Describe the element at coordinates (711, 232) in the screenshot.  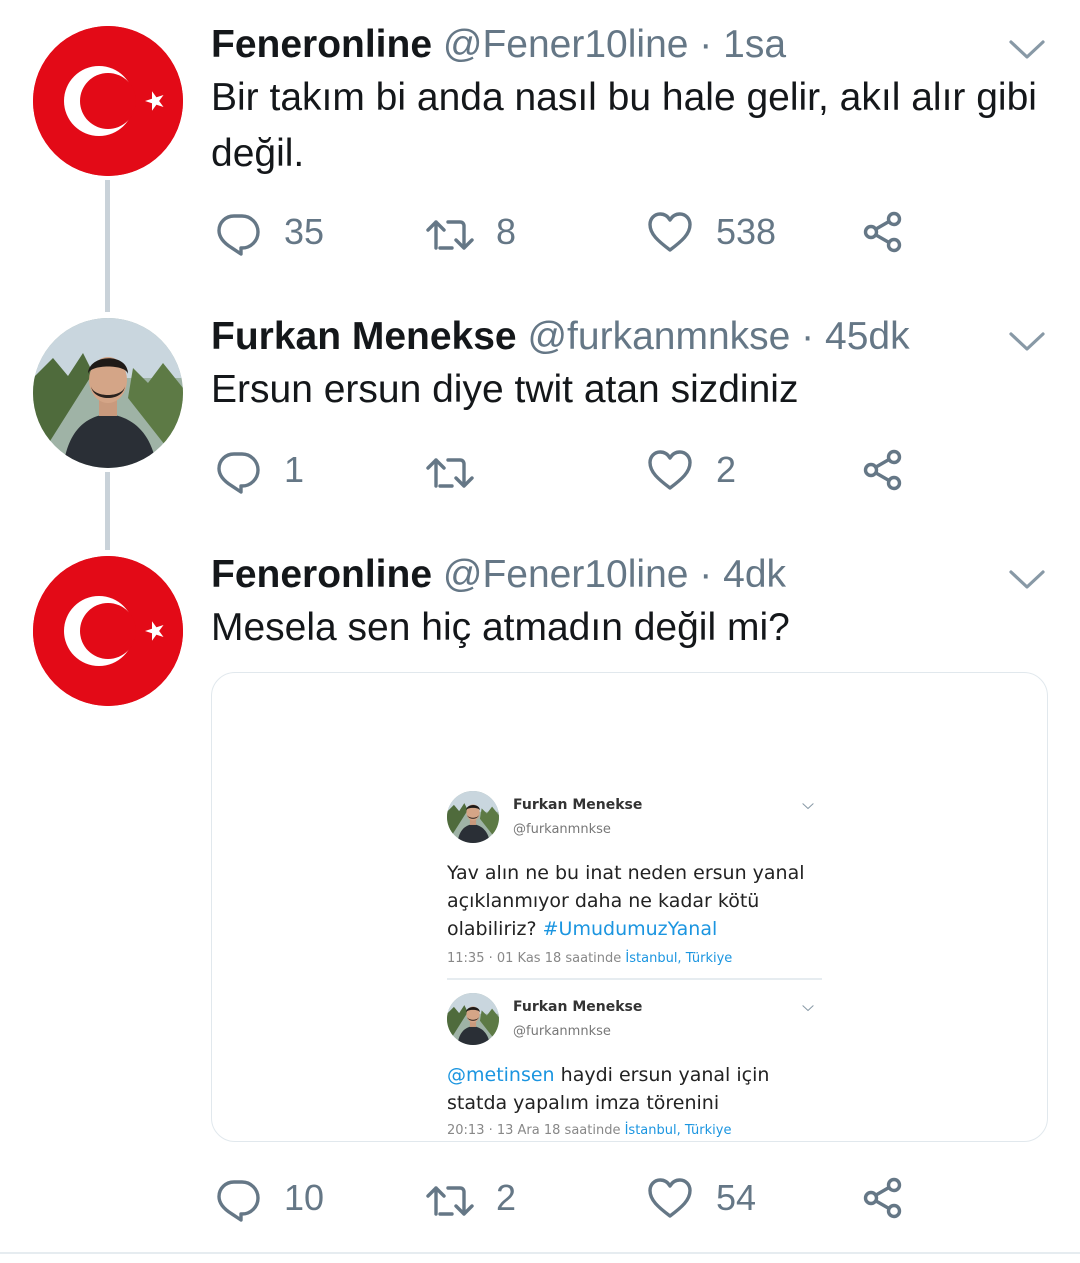
I see `like-button: 538` at that location.